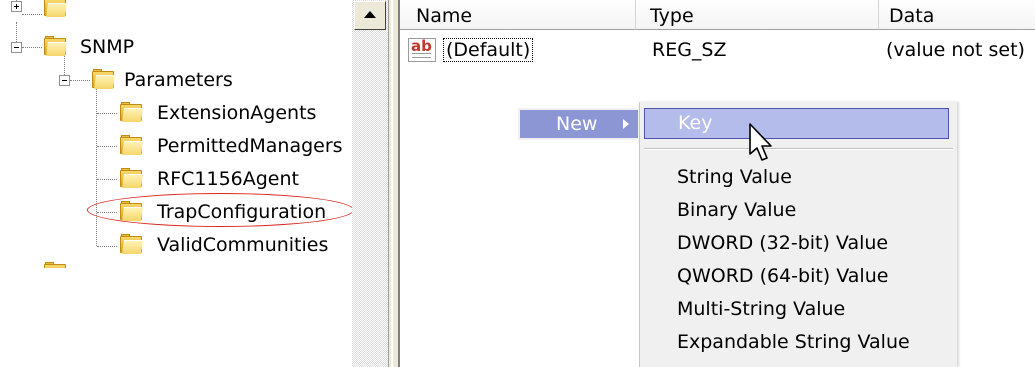  I want to click on tree-item-label: SNMP, so click(107, 47).